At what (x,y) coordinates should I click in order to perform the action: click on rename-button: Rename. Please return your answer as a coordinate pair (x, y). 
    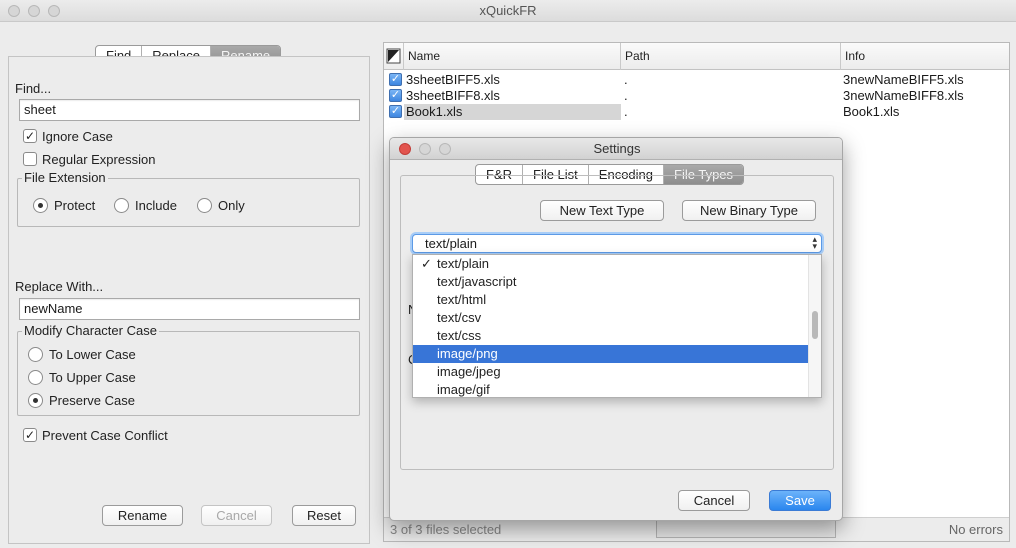
    Looking at the image, I should click on (142, 515).